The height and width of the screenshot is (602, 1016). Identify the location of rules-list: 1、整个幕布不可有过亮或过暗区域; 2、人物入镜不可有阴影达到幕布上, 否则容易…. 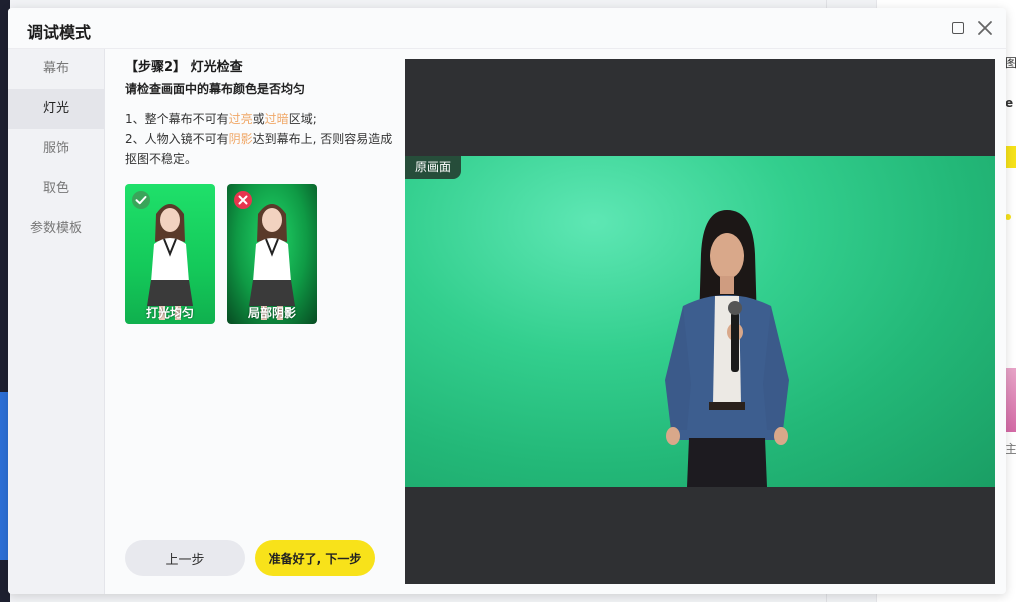
(260, 139).